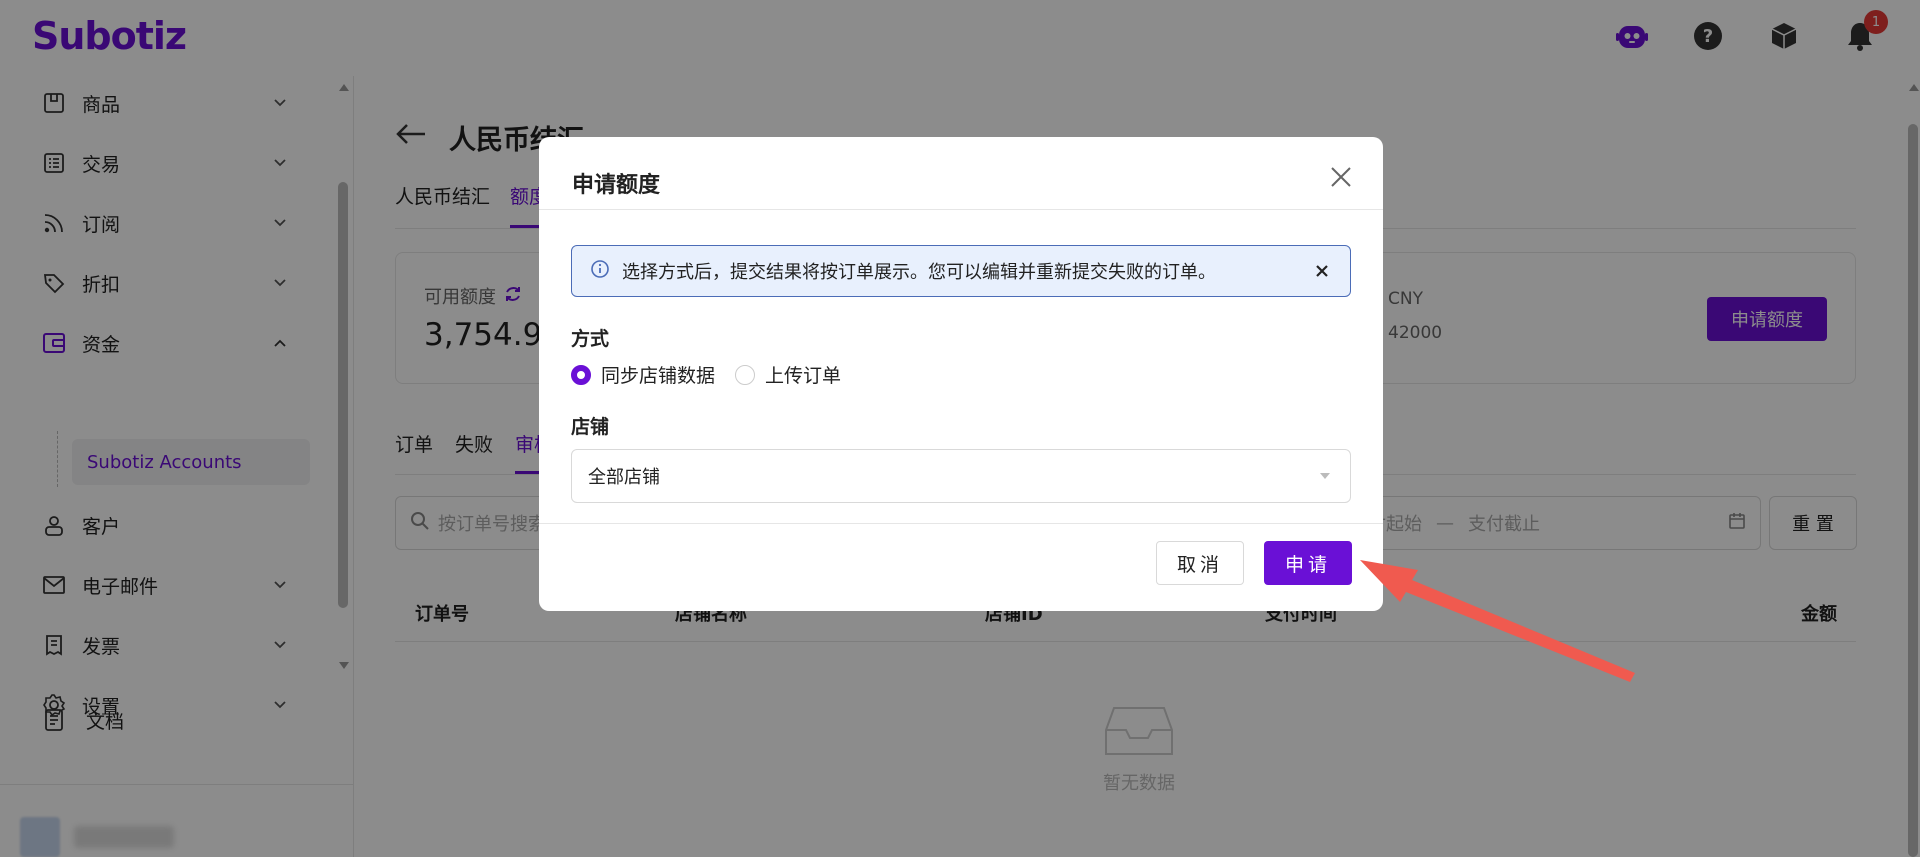 The height and width of the screenshot is (857, 1920). I want to click on modal-footer-divider, so click(961, 523).